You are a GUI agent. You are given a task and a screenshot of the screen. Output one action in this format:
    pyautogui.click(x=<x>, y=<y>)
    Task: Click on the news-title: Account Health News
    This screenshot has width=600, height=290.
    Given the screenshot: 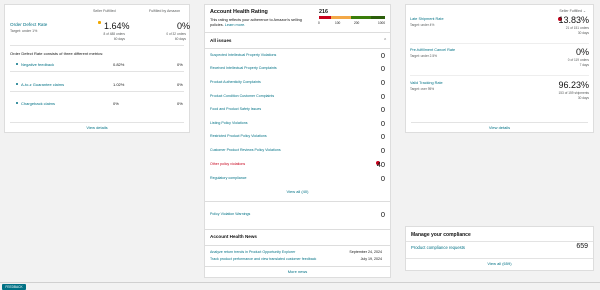 What is the action you would take?
    pyautogui.click(x=233, y=236)
    